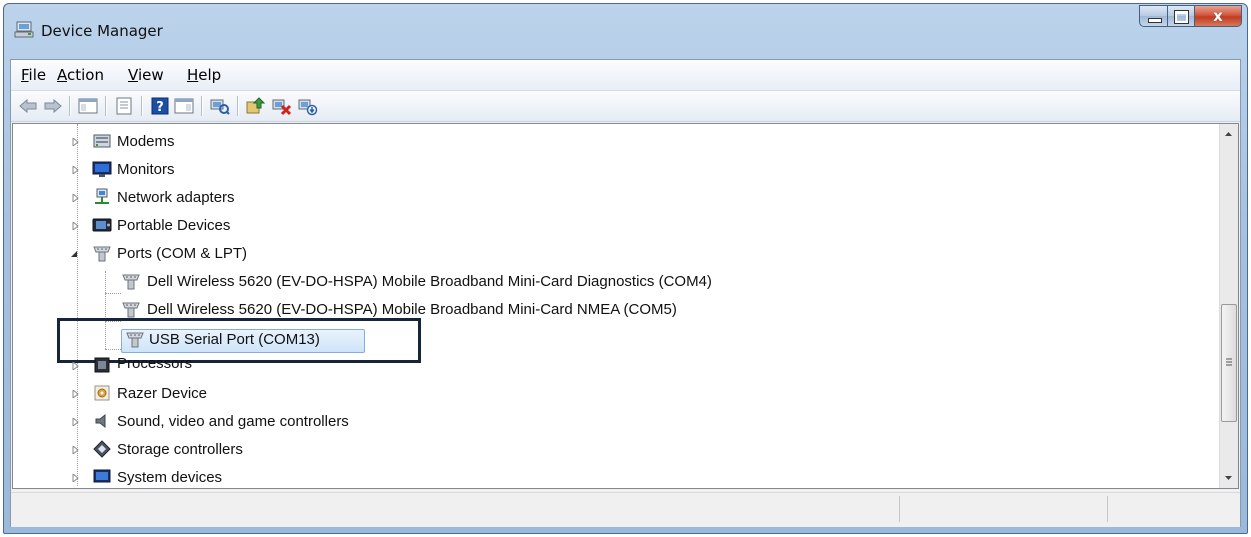  I want to click on network-adapter-icon, so click(102, 196).